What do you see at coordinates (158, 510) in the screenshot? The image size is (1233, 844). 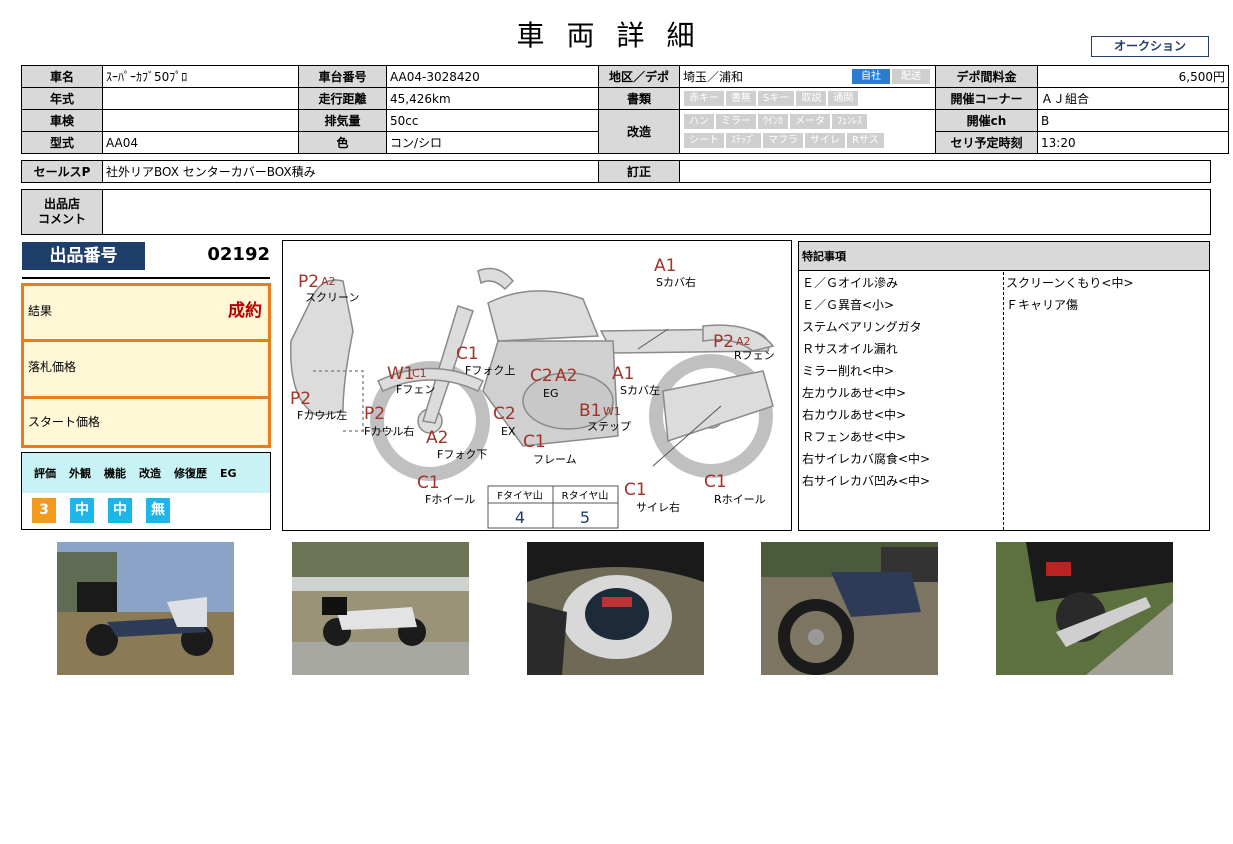 I see `rating-modification: 無` at bounding box center [158, 510].